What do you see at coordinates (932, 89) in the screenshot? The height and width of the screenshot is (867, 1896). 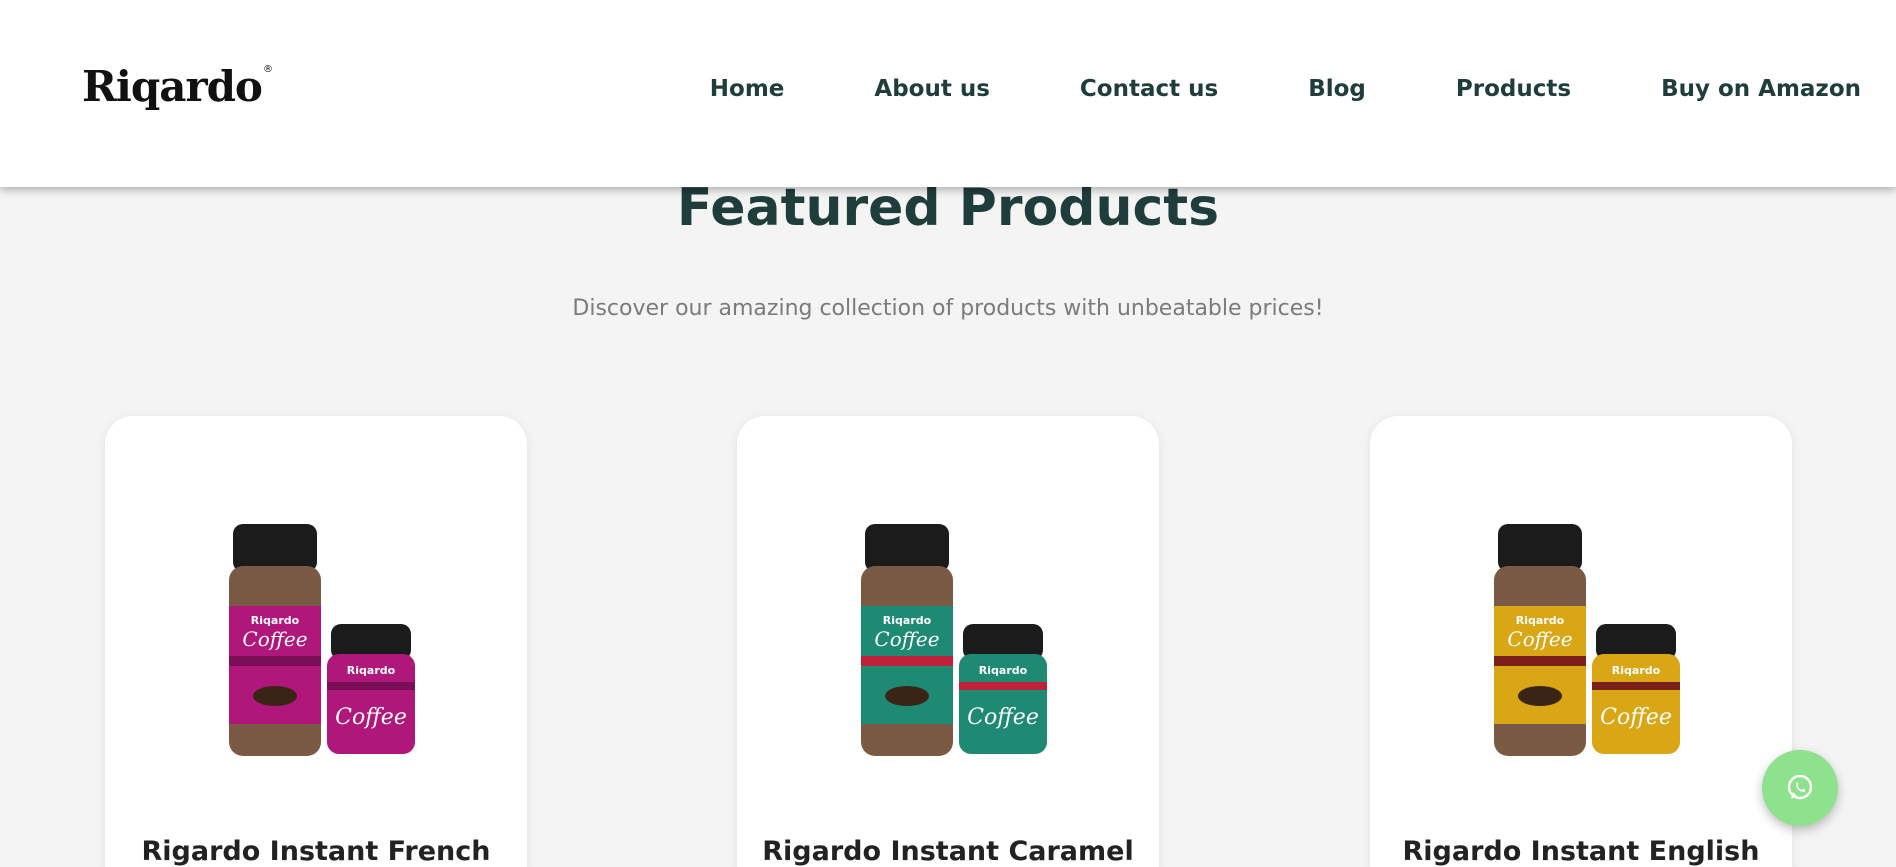 I see `nav-about-us: About us` at bounding box center [932, 89].